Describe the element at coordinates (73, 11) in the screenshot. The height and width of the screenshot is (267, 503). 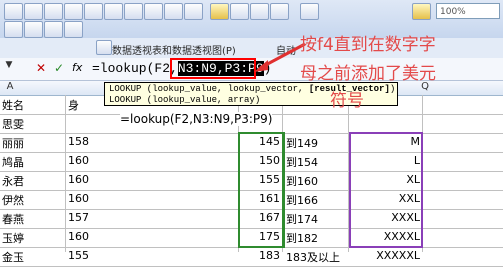
I see `print-icon` at that location.